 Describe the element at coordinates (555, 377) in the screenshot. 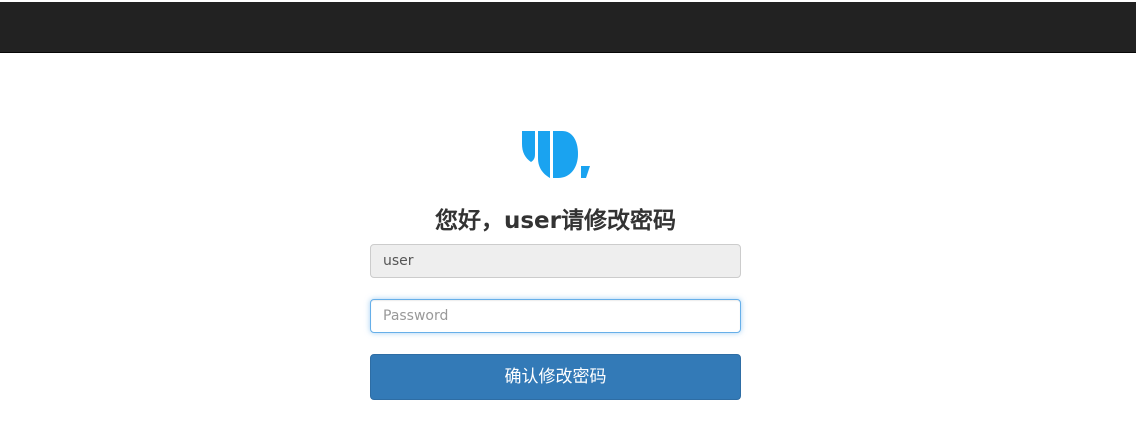

I see `confirm-change-password-button: 确认修改密码` at that location.